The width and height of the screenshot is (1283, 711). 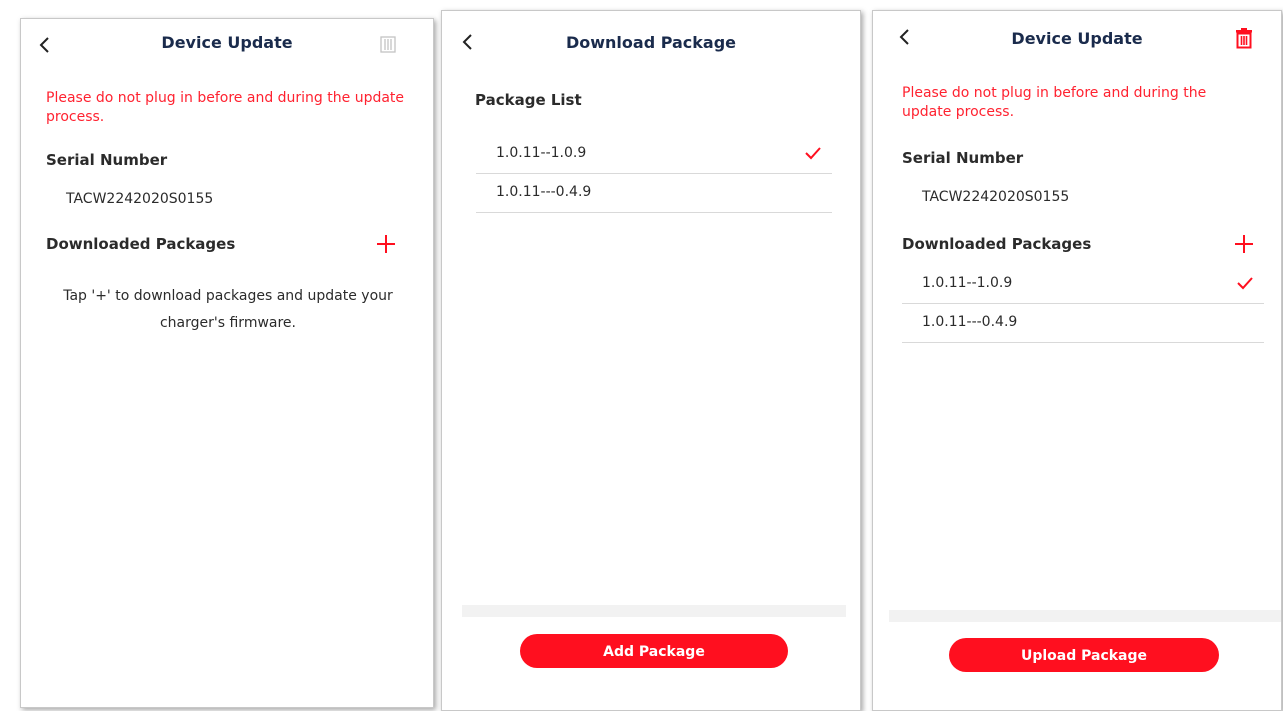 What do you see at coordinates (528, 100) in the screenshot?
I see `package-list-label: Package List` at bounding box center [528, 100].